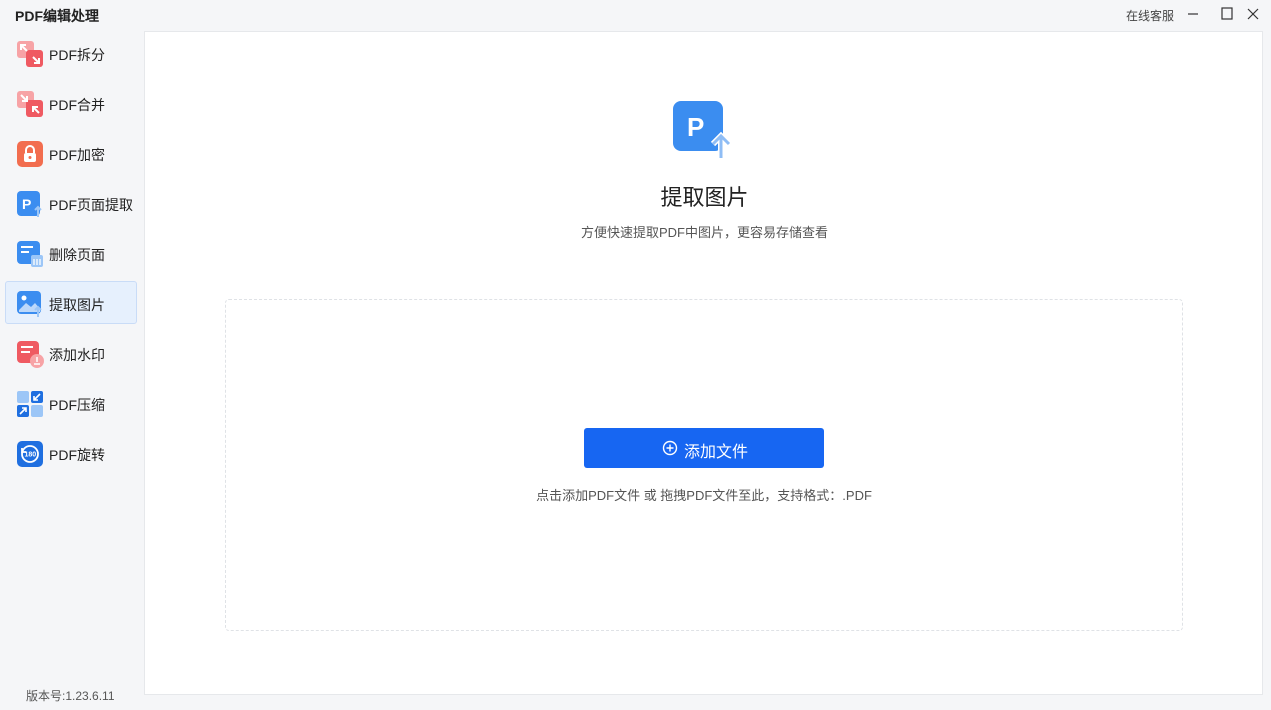 The width and height of the screenshot is (1271, 710). I want to click on sidebar-item-pdf-page-extract: P PDF页面提取, so click(71, 202).